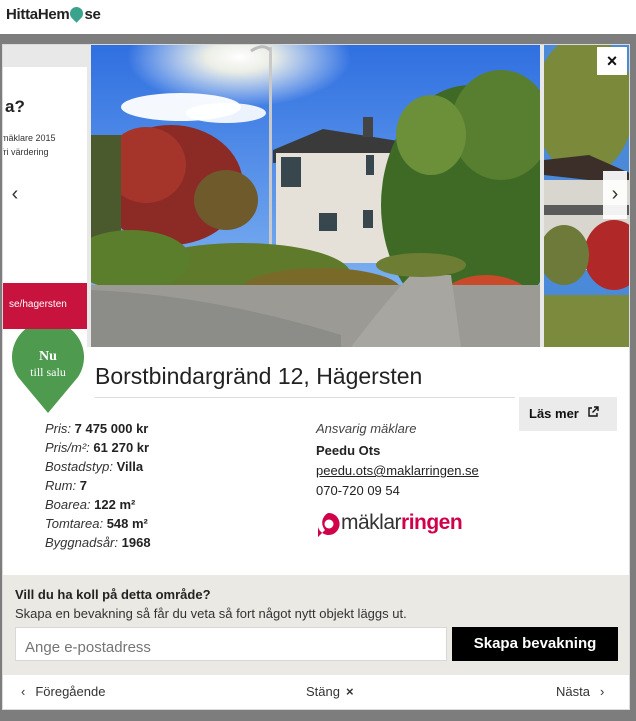 This screenshot has width=636, height=721. I want to click on read-more-label: Läs mer, so click(554, 413).